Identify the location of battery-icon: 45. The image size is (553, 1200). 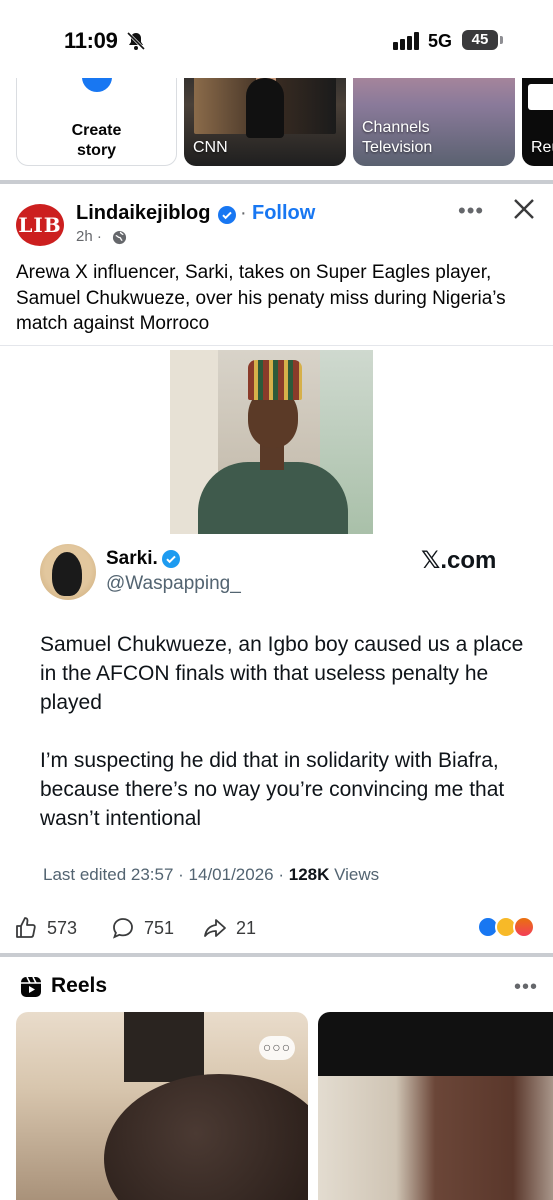
(482, 40).